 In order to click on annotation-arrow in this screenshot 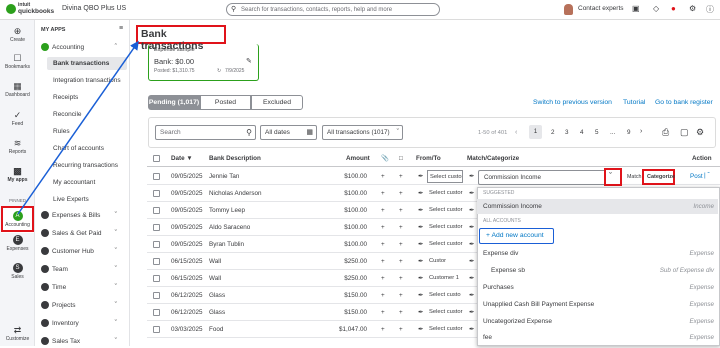, I will do `click(78, 127)`.